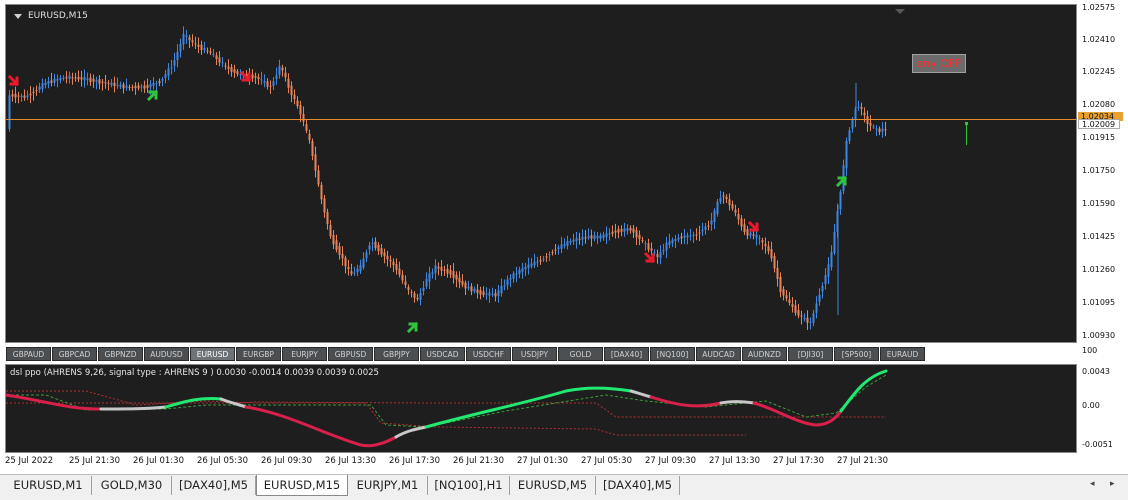 This screenshot has width=1128, height=500. What do you see at coordinates (542, 461) in the screenshot?
I see `time-axis-label: 27 Jul 01:30` at bounding box center [542, 461].